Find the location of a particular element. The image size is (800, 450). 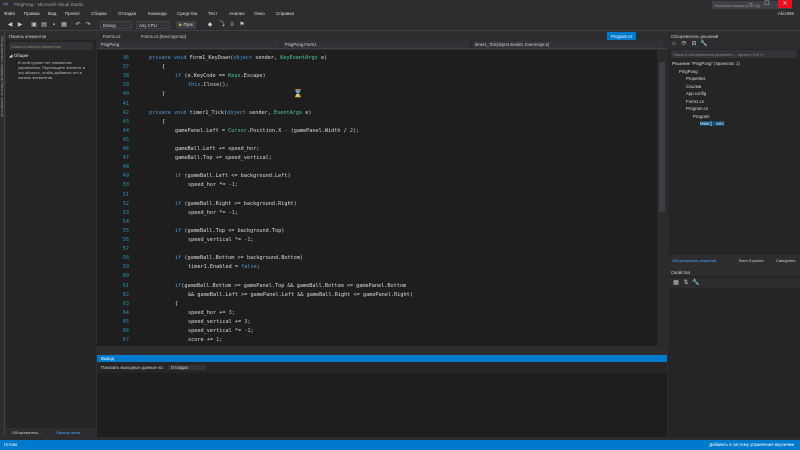

alphabetical-icon: ⇅ is located at coordinates (686, 283).